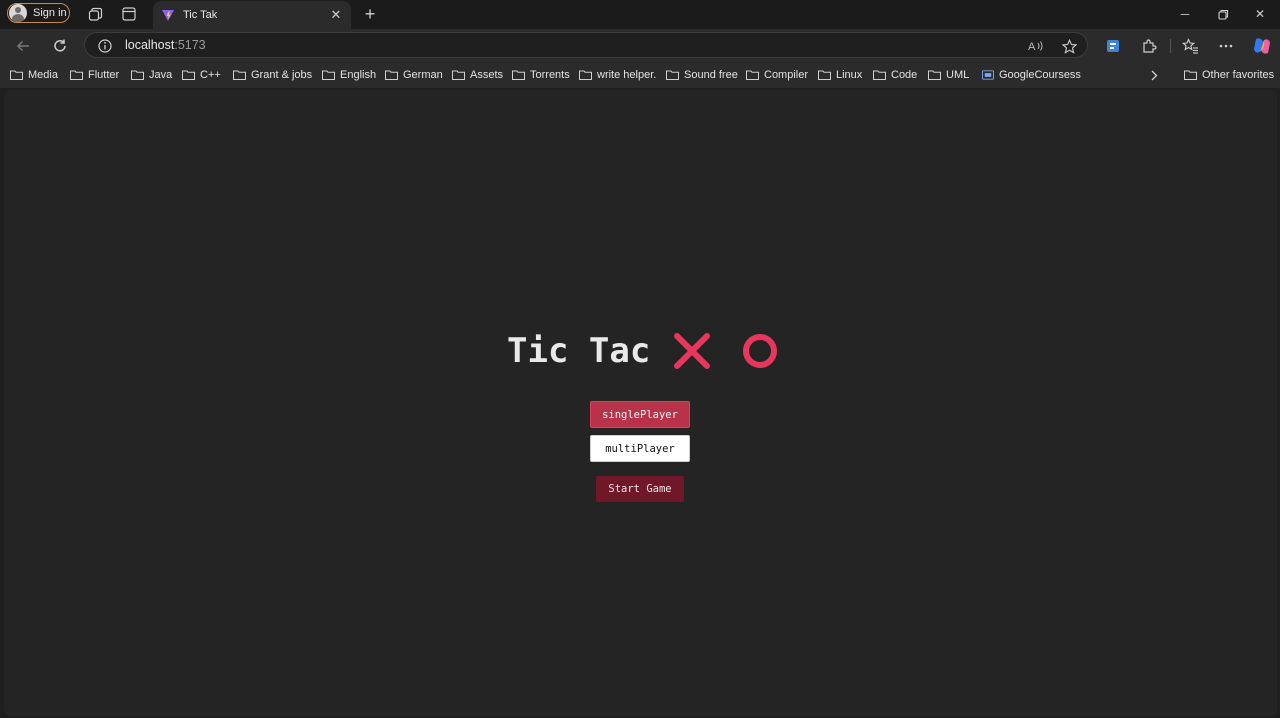 The width and height of the screenshot is (1280, 718). I want to click on workspaces-icon, so click(95, 14).